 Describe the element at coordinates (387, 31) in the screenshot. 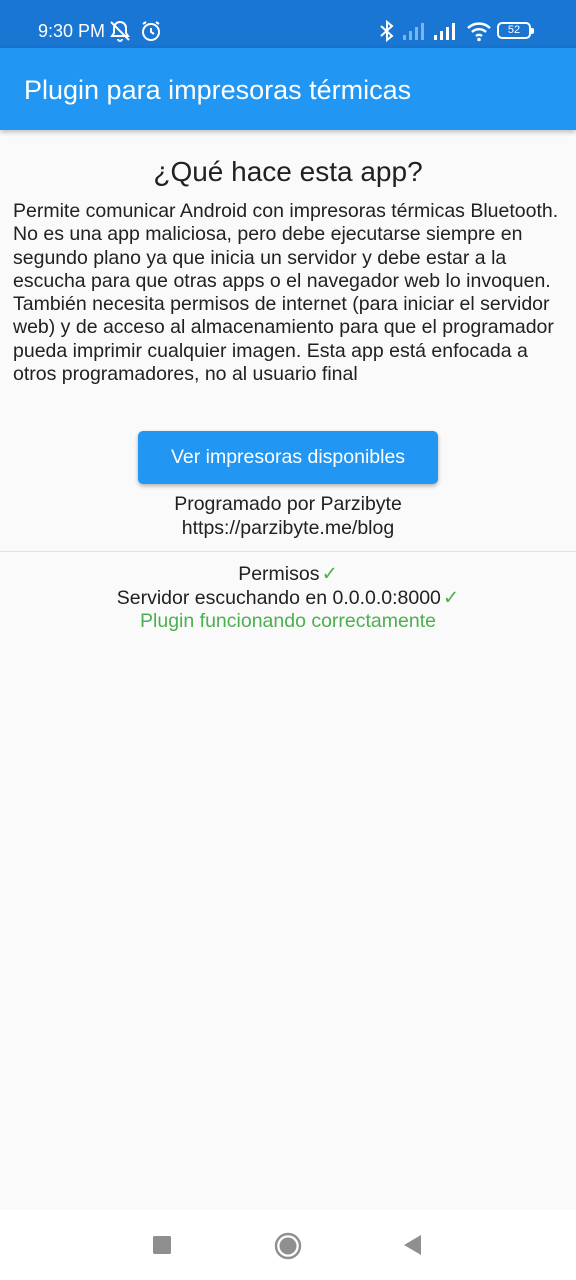

I see `bluetooth-icon` at that location.